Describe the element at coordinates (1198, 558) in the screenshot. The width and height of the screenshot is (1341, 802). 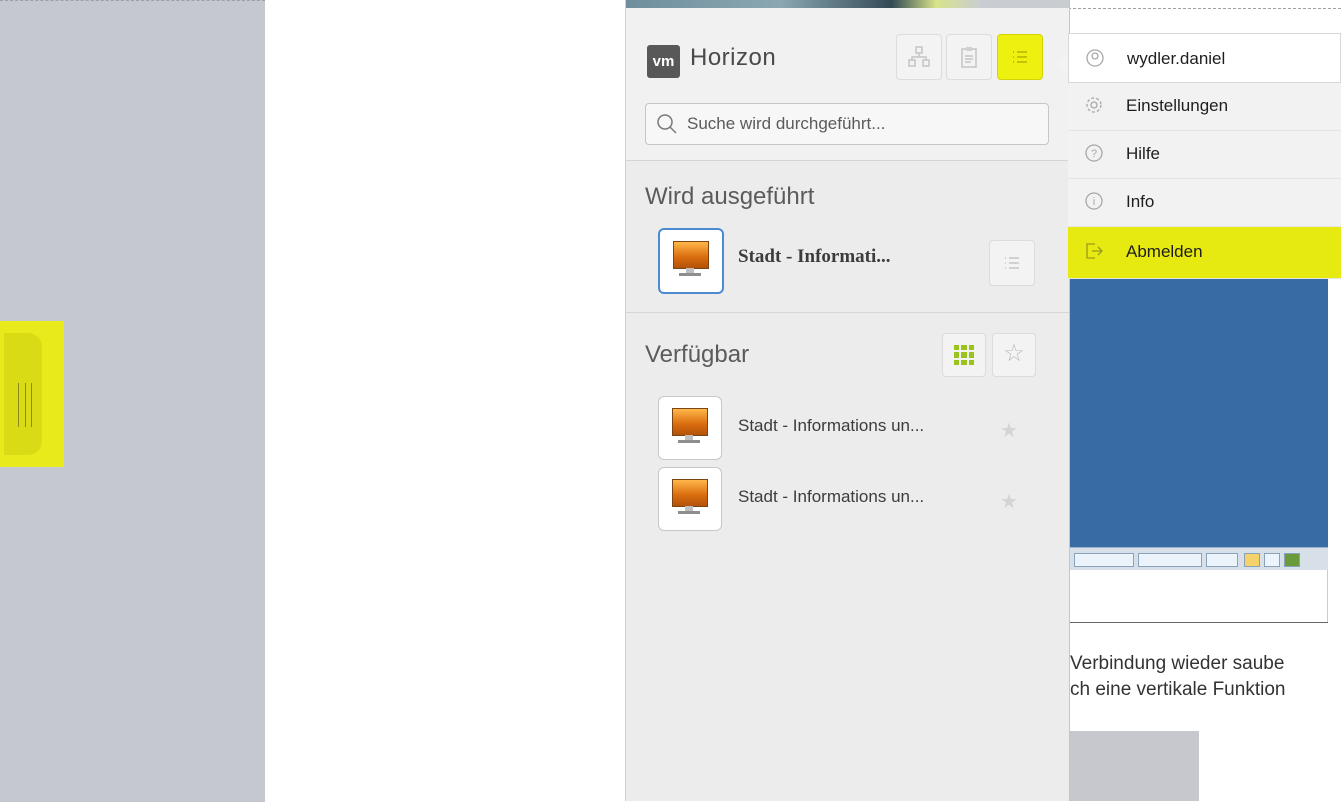
I see `remote-taskbar` at that location.